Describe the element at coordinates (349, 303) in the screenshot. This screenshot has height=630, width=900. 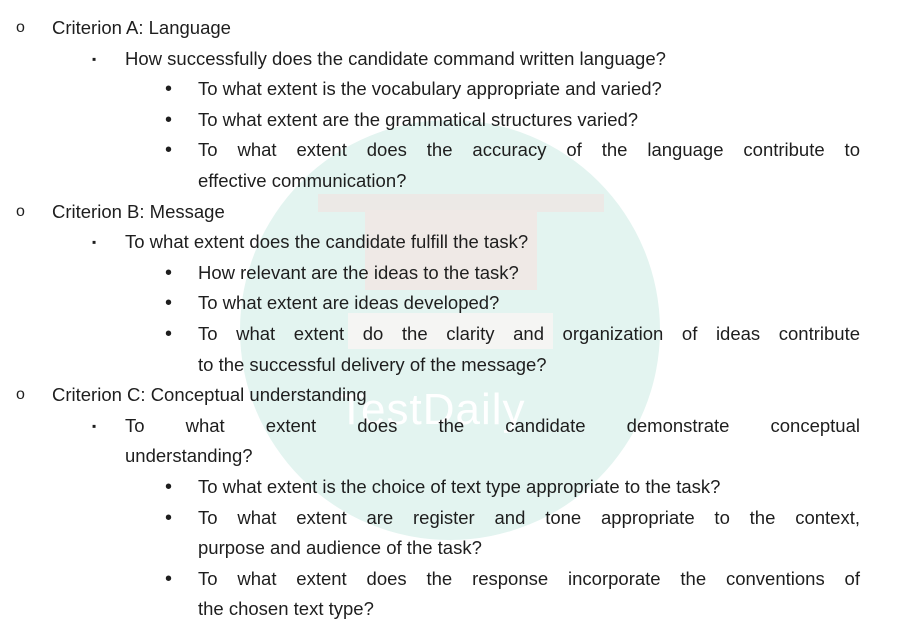
I see `text-line: To what extent are ideas developed?` at that location.